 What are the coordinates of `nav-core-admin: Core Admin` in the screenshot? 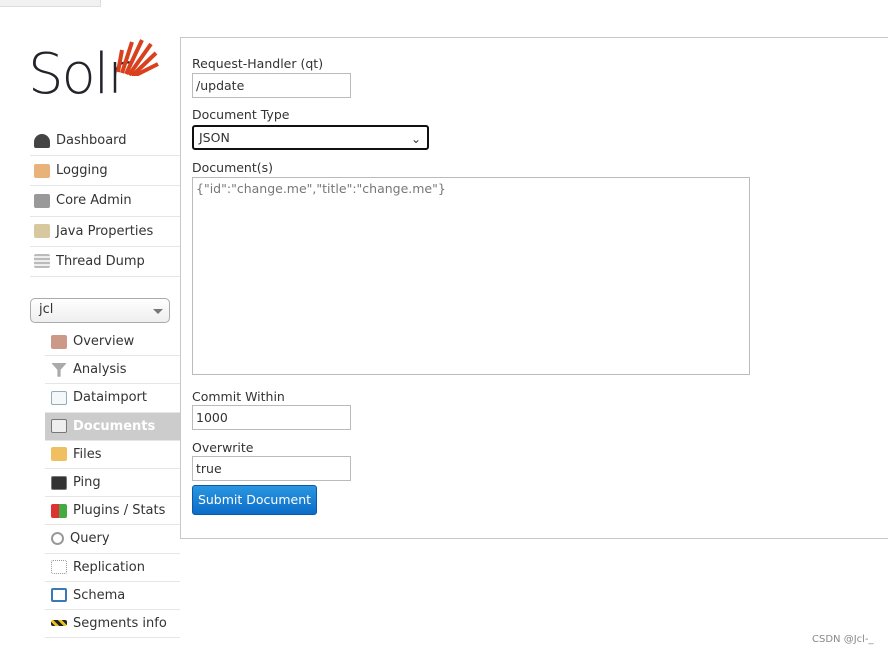 It's located at (105, 201).